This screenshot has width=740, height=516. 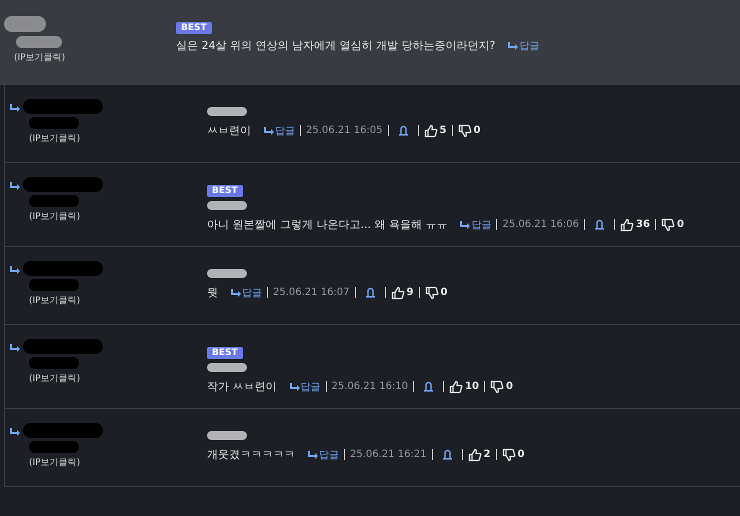 I want to click on comment-date: 25.06.21 16:21, so click(x=388, y=454).